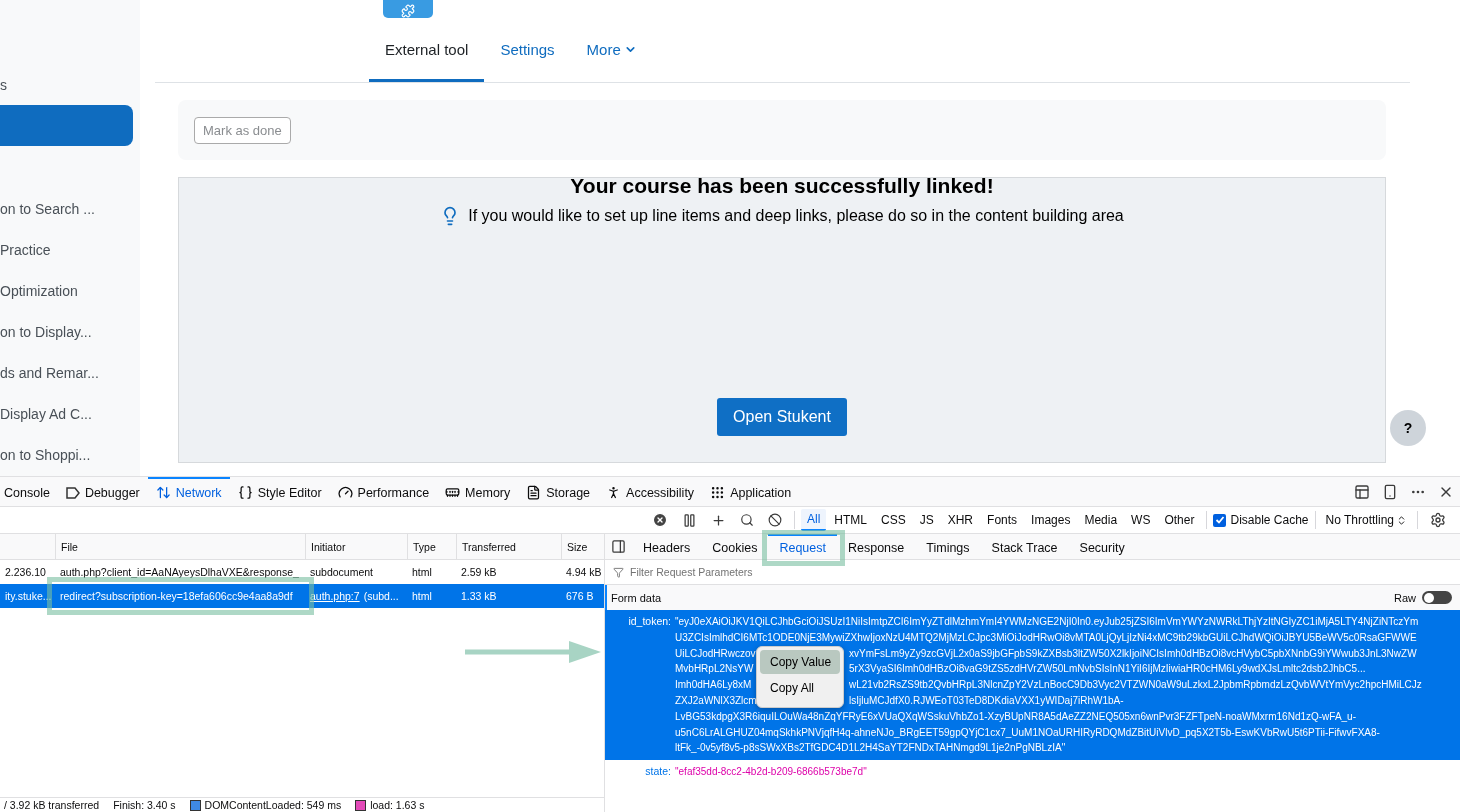 The width and height of the screenshot is (1460, 812). I want to click on sidebar-item: Optimization, so click(70, 290).